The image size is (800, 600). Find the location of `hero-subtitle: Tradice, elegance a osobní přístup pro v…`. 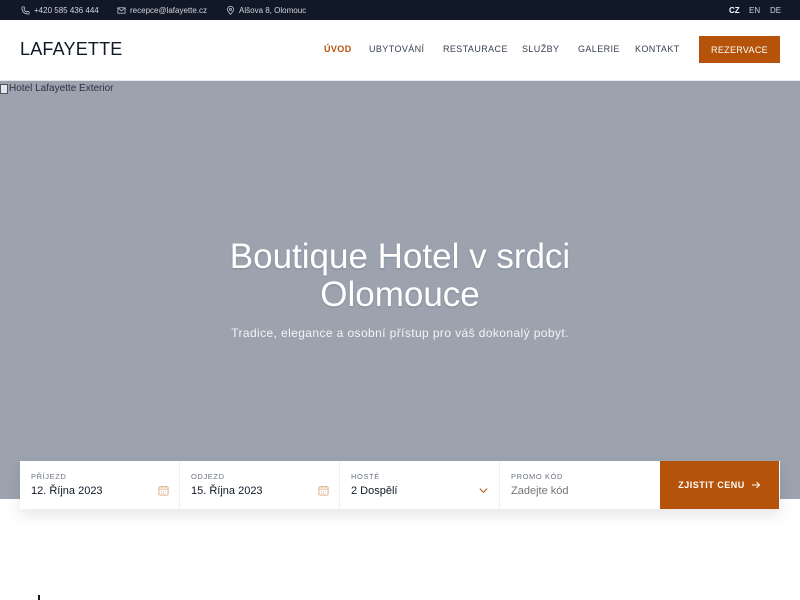

hero-subtitle: Tradice, elegance a osobní přístup pro v… is located at coordinates (400, 333).